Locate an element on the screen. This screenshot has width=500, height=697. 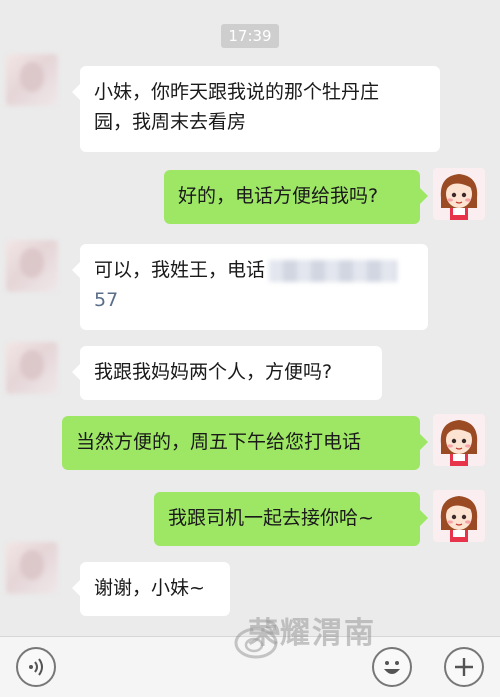
message-bubble-incoming: 我跟我妈妈两个人，方便吗? is located at coordinates (227, 373).